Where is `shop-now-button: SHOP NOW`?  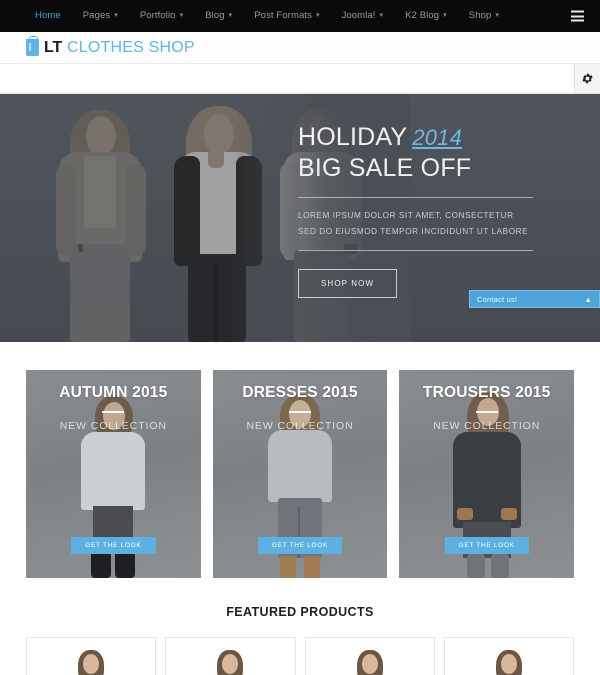 shop-now-button: SHOP NOW is located at coordinates (348, 283).